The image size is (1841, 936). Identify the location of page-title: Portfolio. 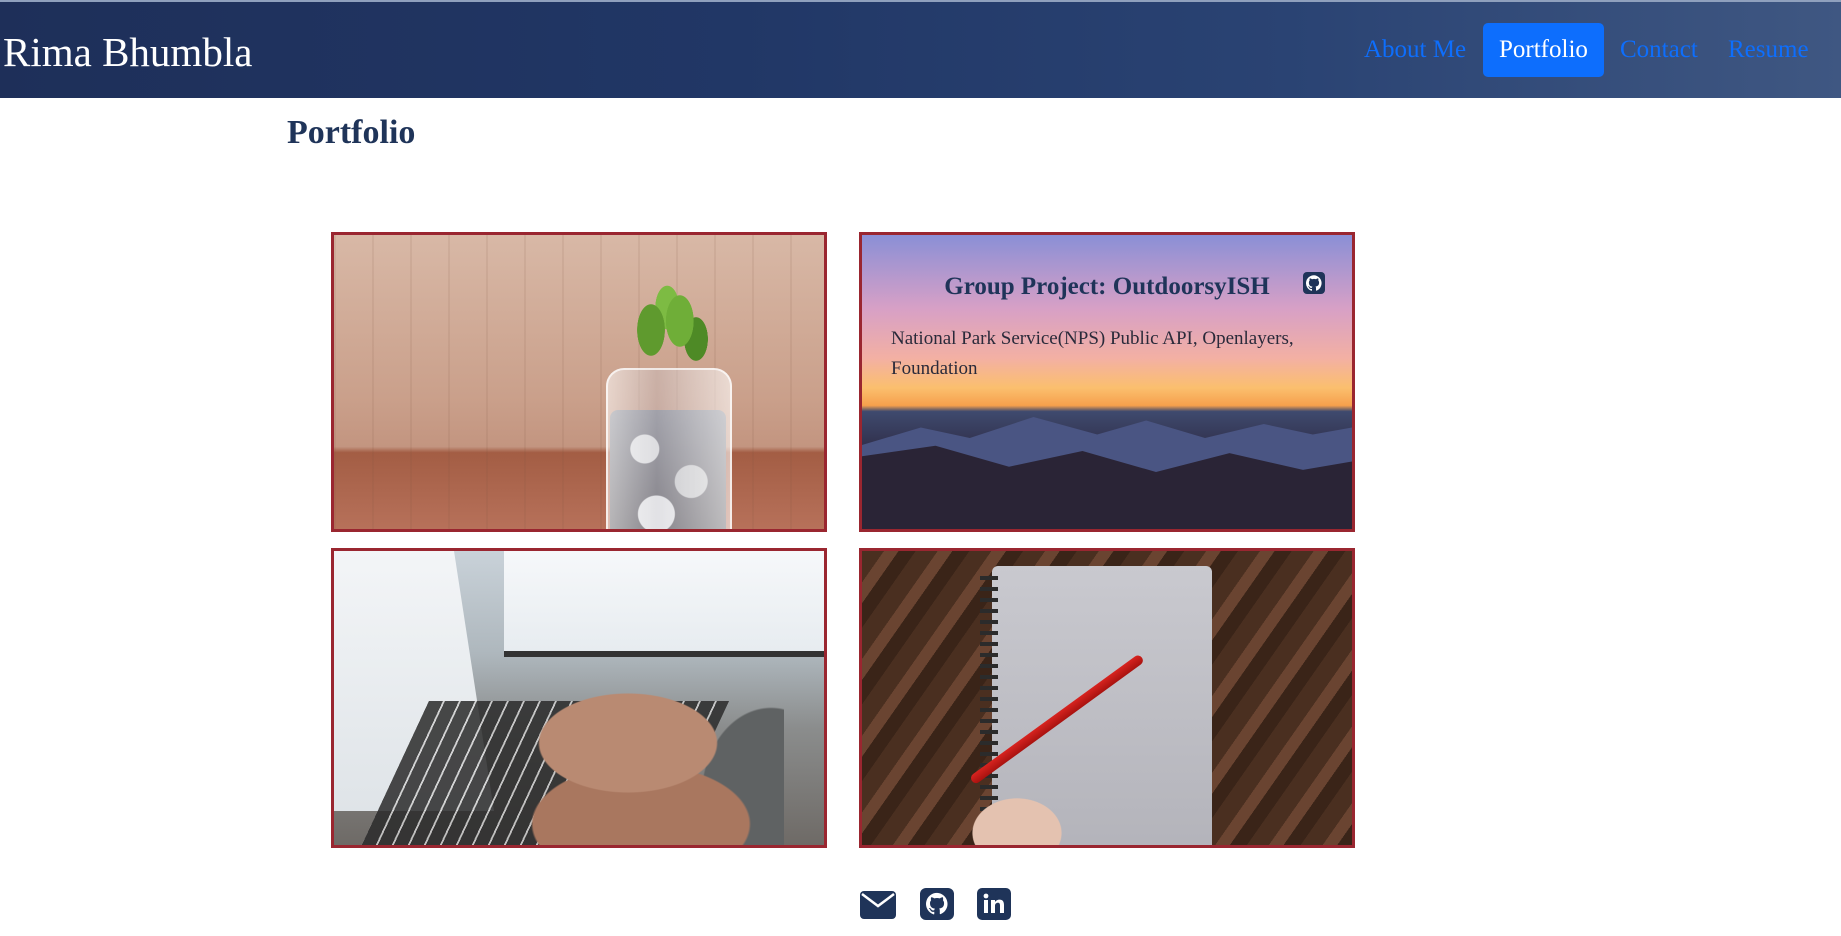
(351, 132).